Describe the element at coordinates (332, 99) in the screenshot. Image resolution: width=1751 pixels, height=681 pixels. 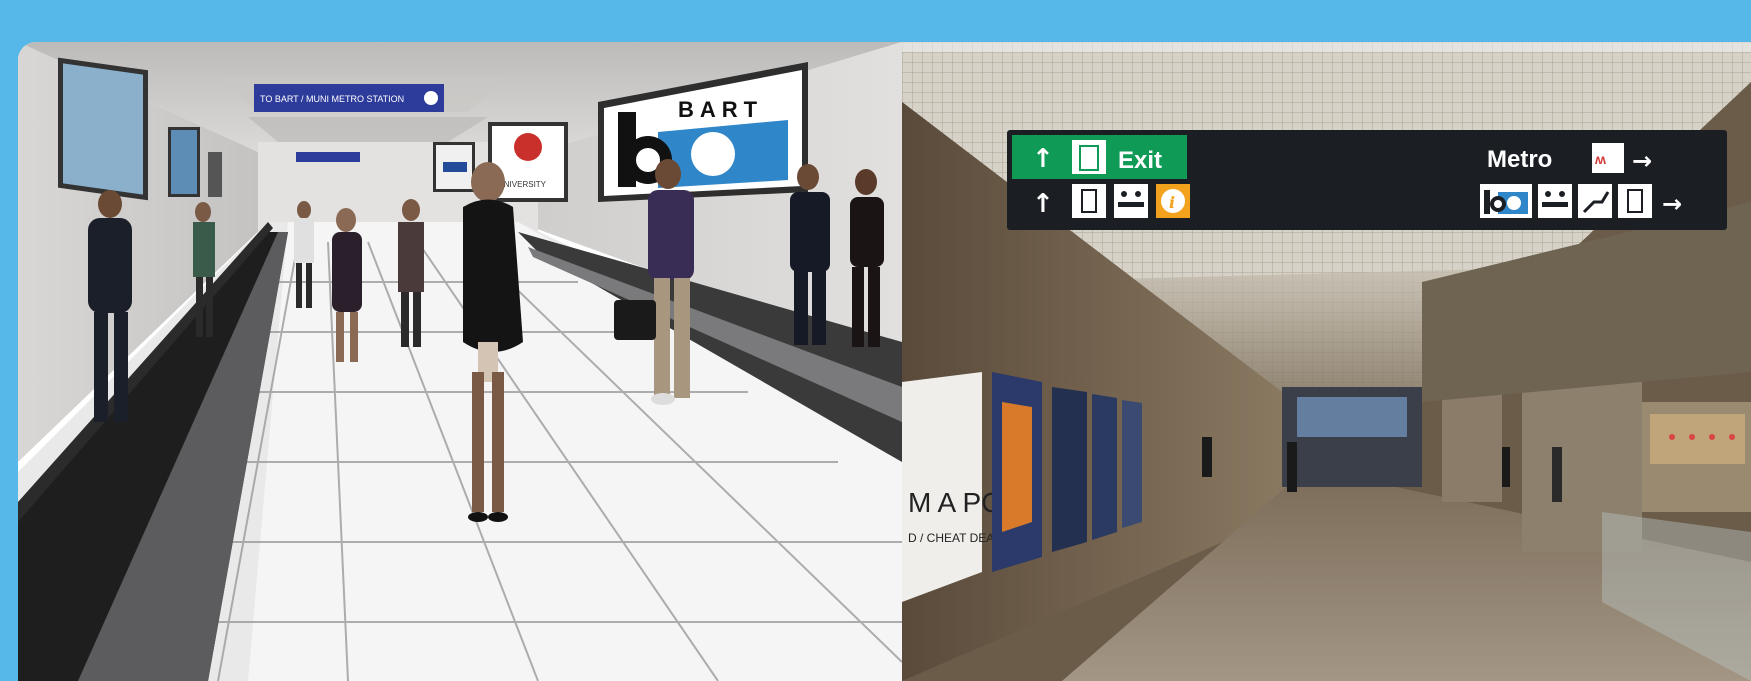
I see `ceiling-sign-text: TO BART / MUNI METRO STATION` at that location.